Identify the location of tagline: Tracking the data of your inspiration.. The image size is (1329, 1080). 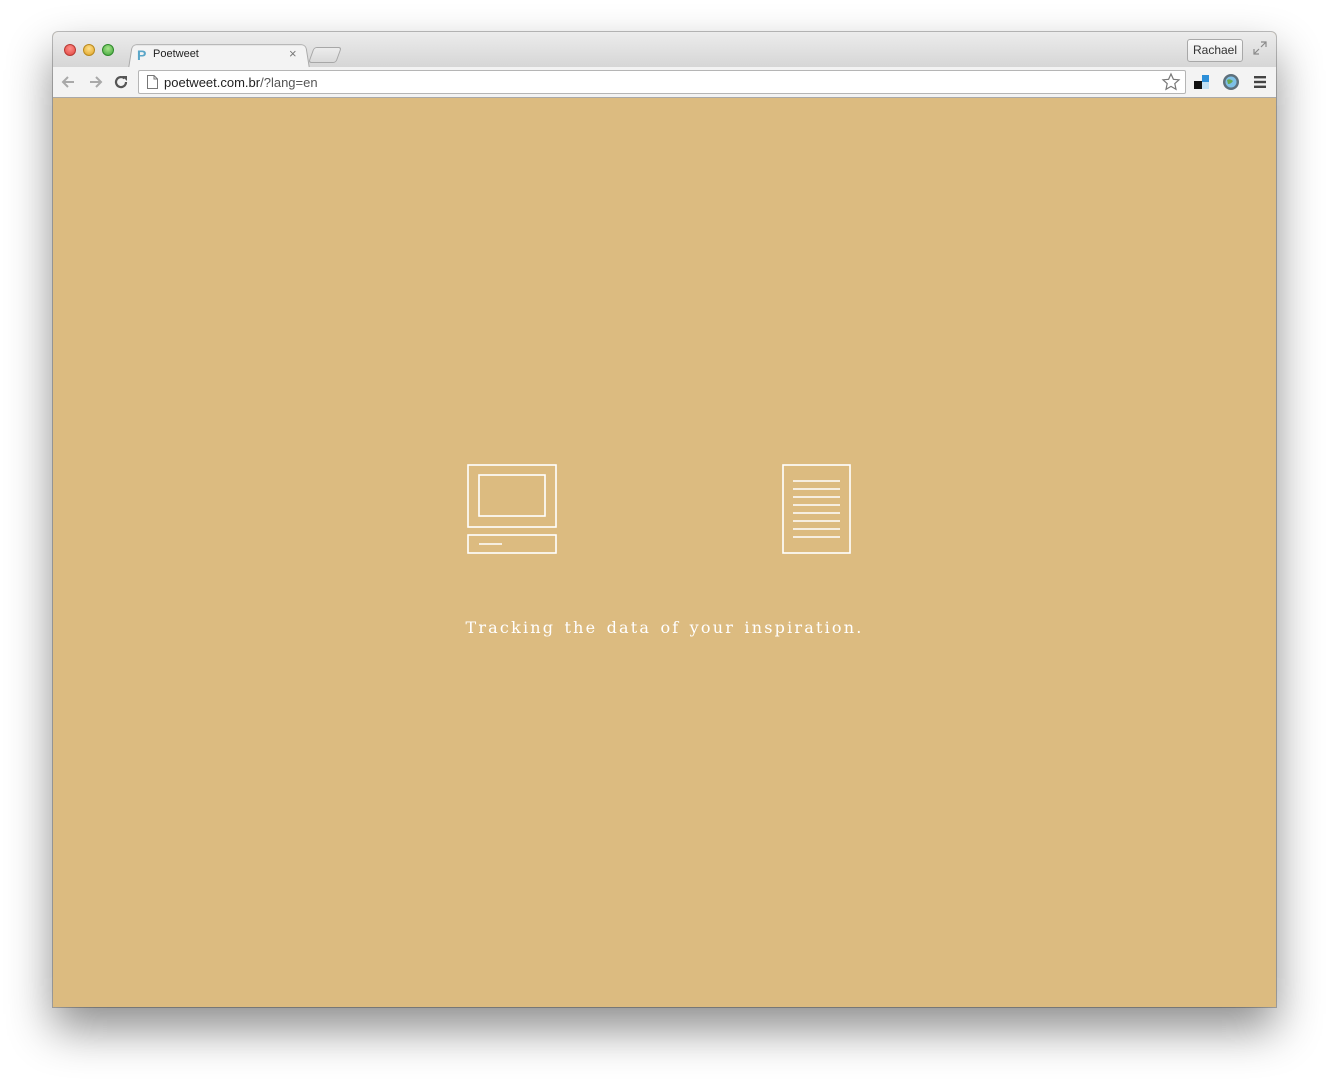
(664, 627).